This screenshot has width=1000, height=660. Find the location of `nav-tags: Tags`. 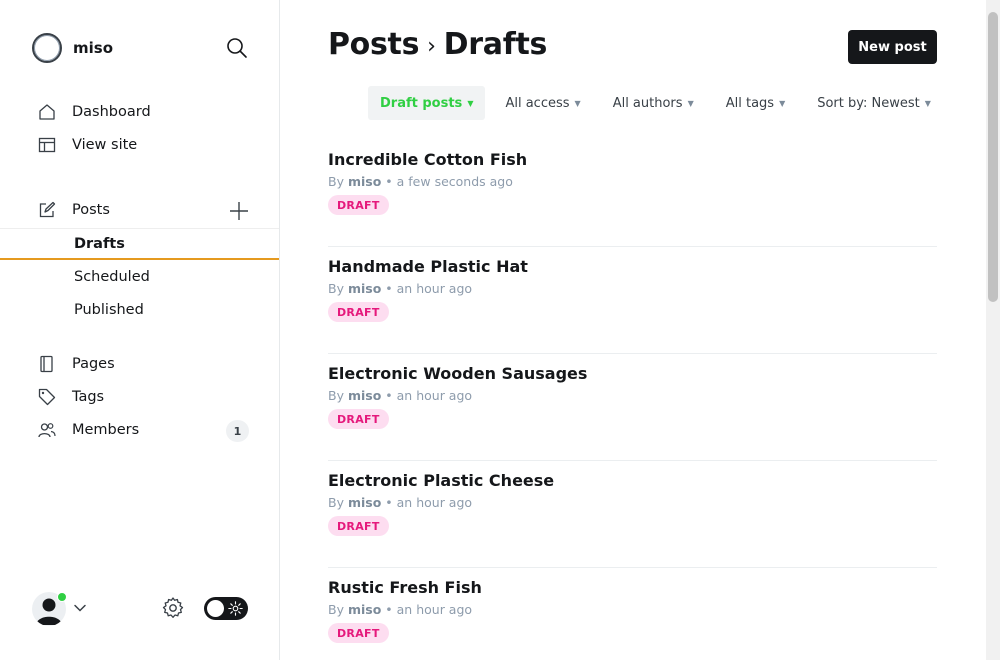

nav-tags: Tags is located at coordinates (139, 397).